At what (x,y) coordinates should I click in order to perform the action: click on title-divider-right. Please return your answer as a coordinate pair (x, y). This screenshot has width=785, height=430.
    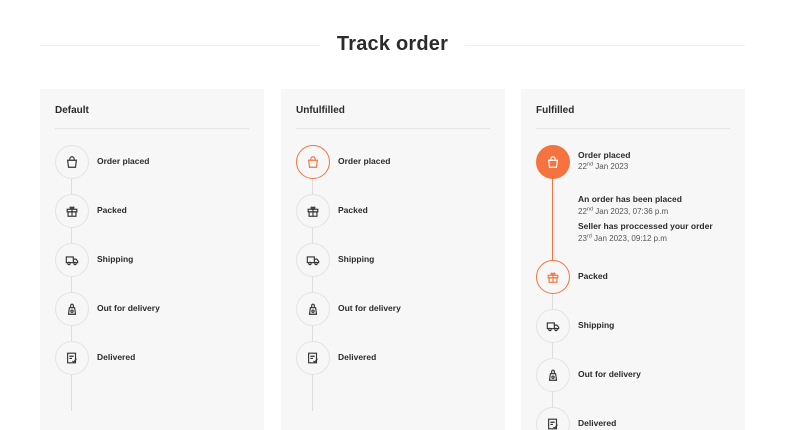
    Looking at the image, I should click on (605, 45).